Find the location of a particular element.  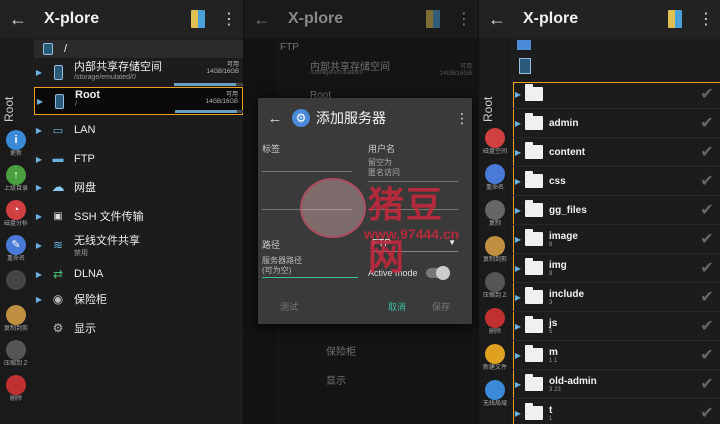

tool-button: ↑ 上级目录 is located at coordinates (16, 179).